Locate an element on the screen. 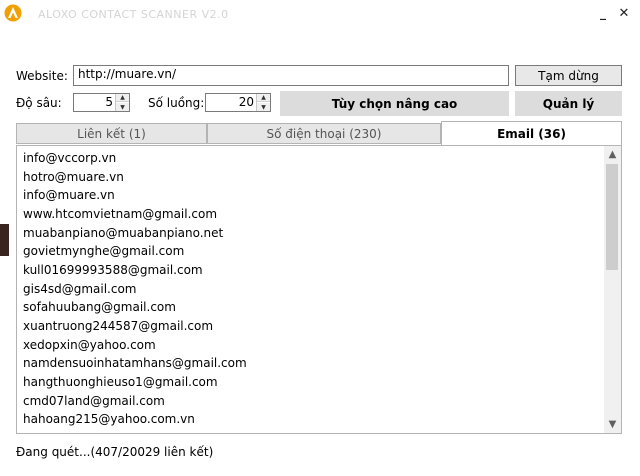  title-bar: ALOXO CONTACT SCANNER V2.0 _ ✕ is located at coordinates (320, 15).